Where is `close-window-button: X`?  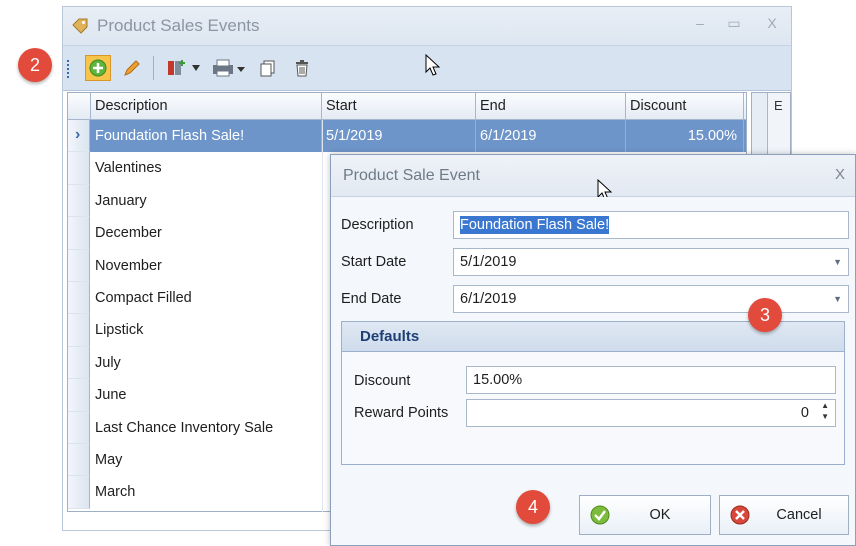 close-window-button: X is located at coordinates (772, 24).